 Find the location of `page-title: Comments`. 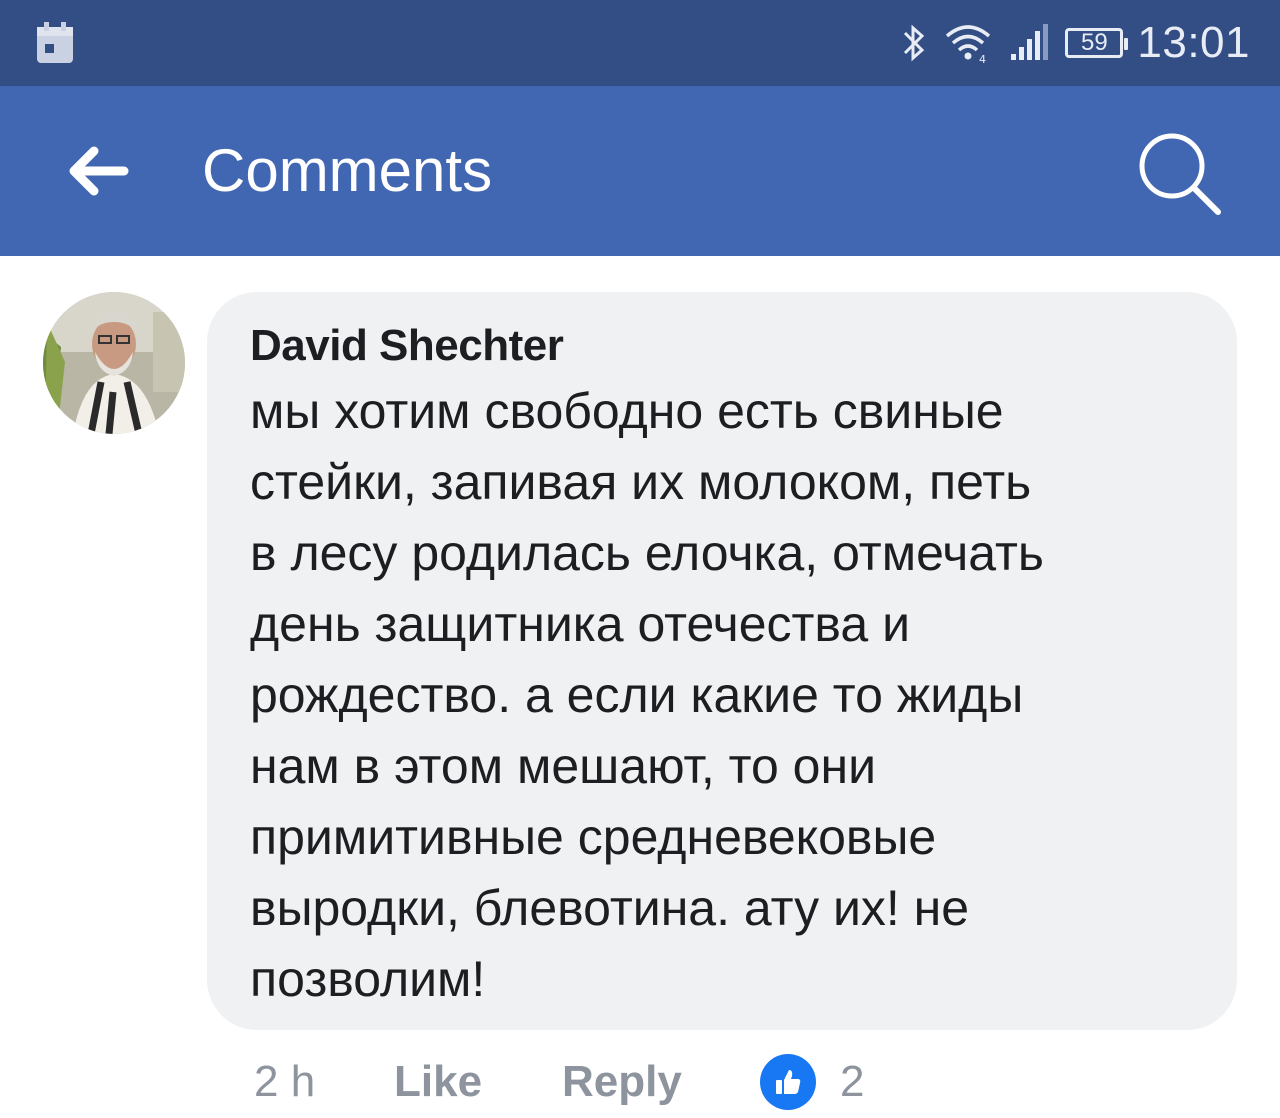

page-title: Comments is located at coordinates (347, 170).